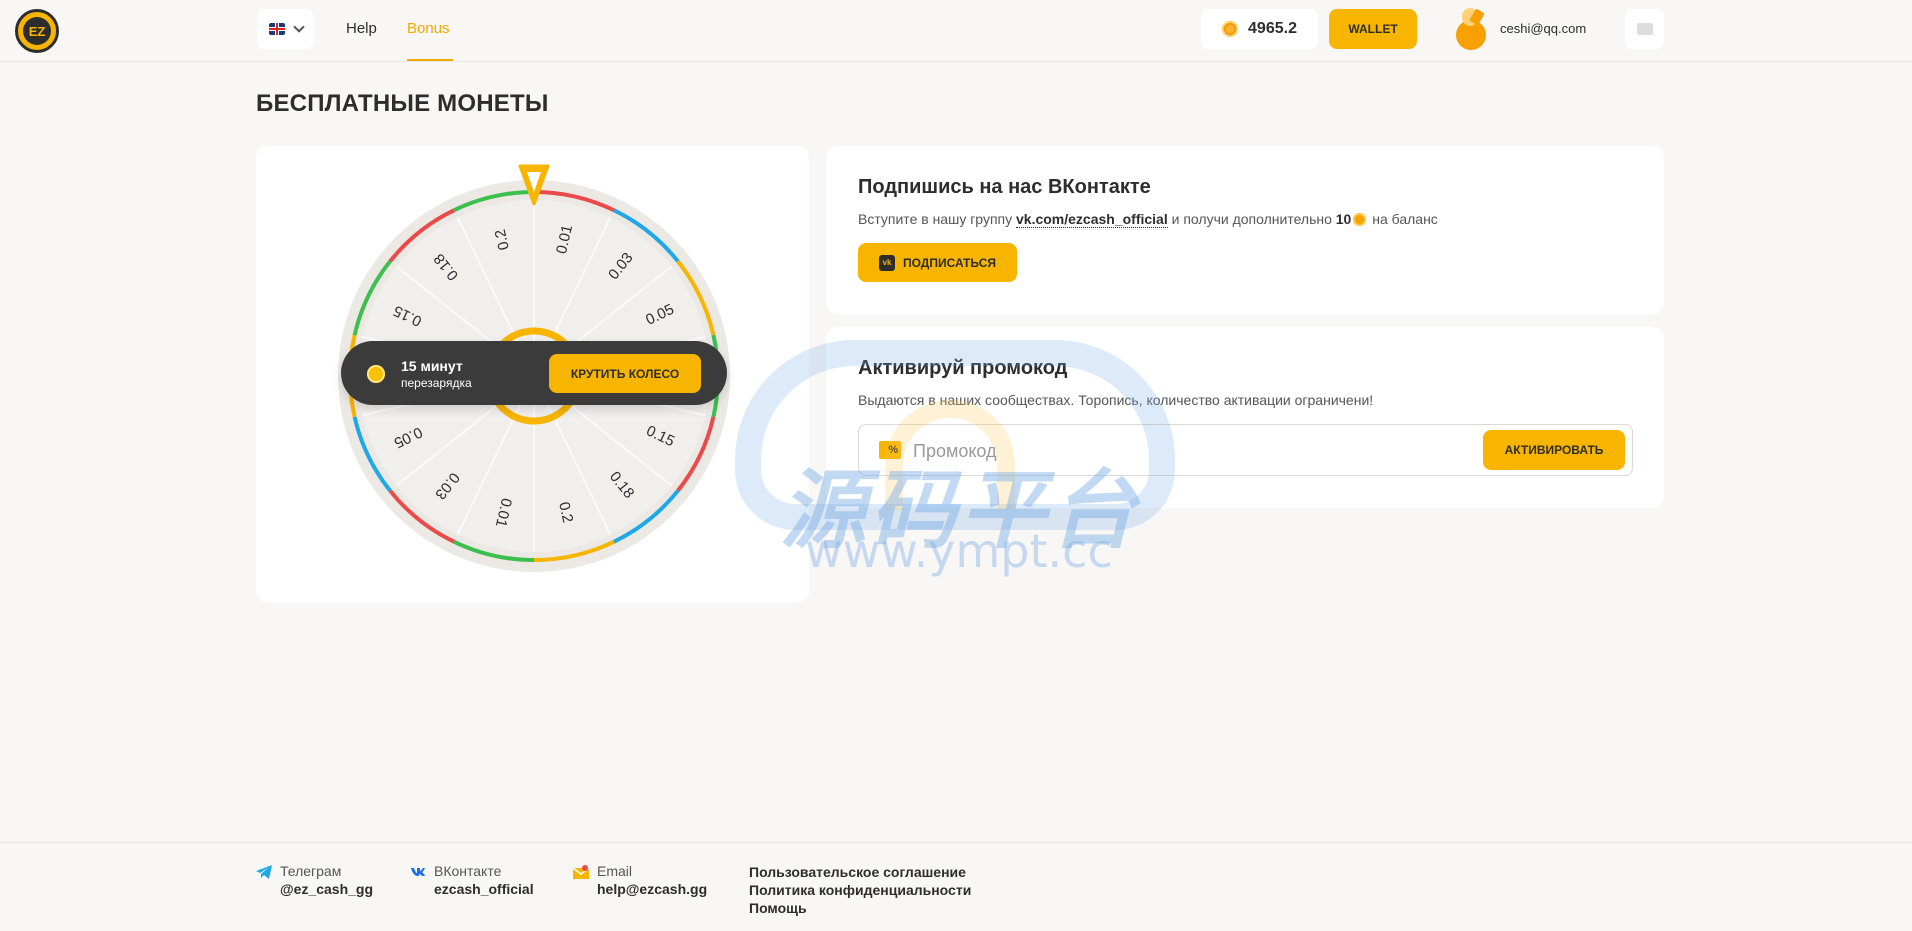 The width and height of the screenshot is (1912, 931). I want to click on footer-email-value: help@ezcash.gg, so click(652, 889).